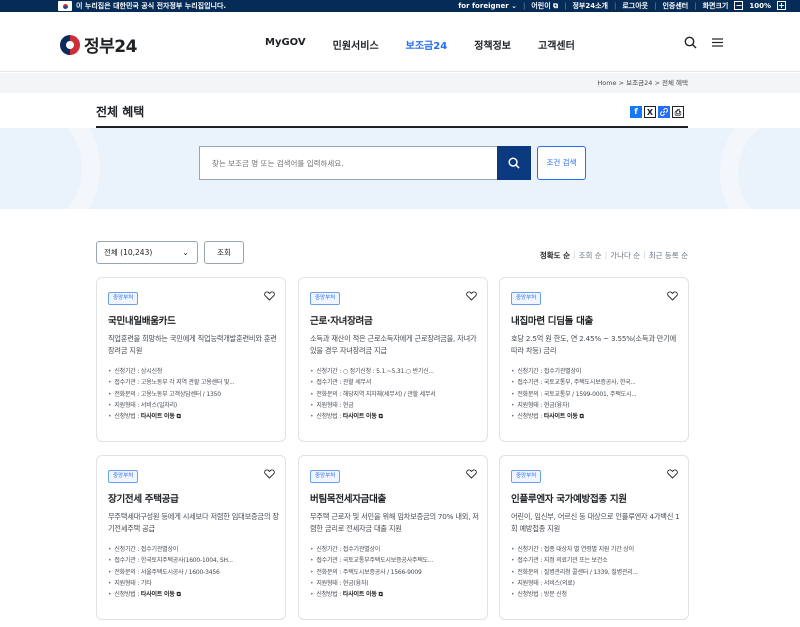  I want to click on breadcrumb-home: Home, so click(606, 83).